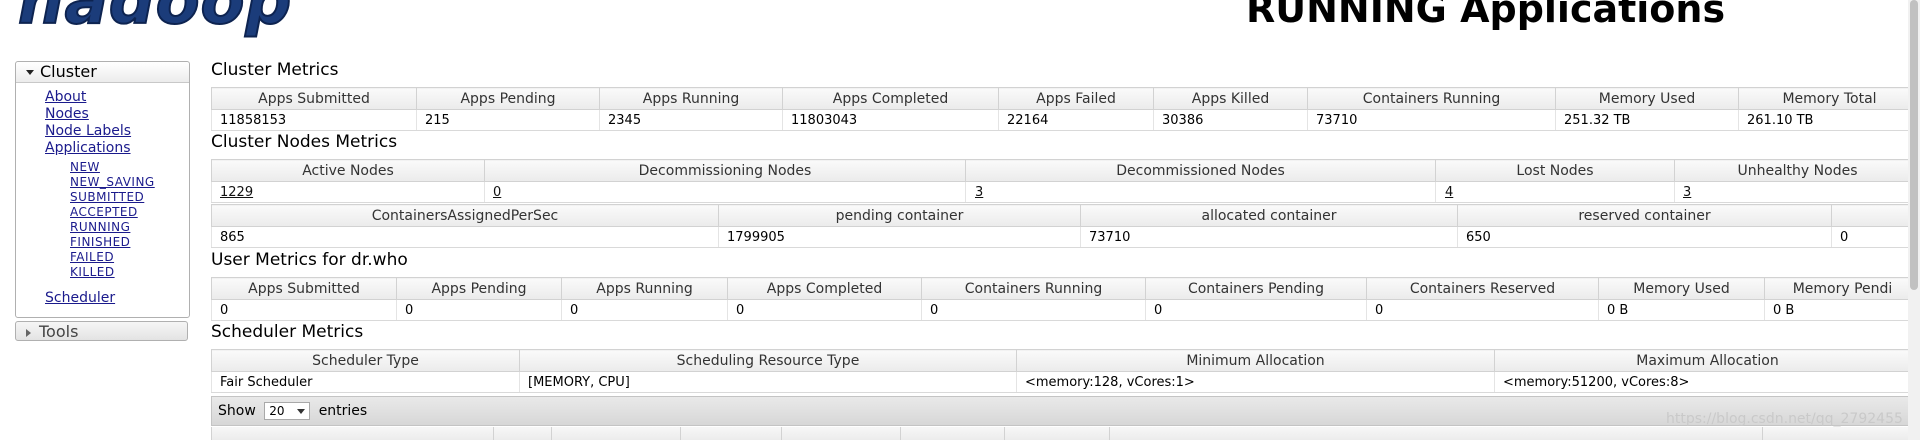 The height and width of the screenshot is (440, 1920). I want to click on cell-decommissioning-nodes: 0, so click(725, 192).